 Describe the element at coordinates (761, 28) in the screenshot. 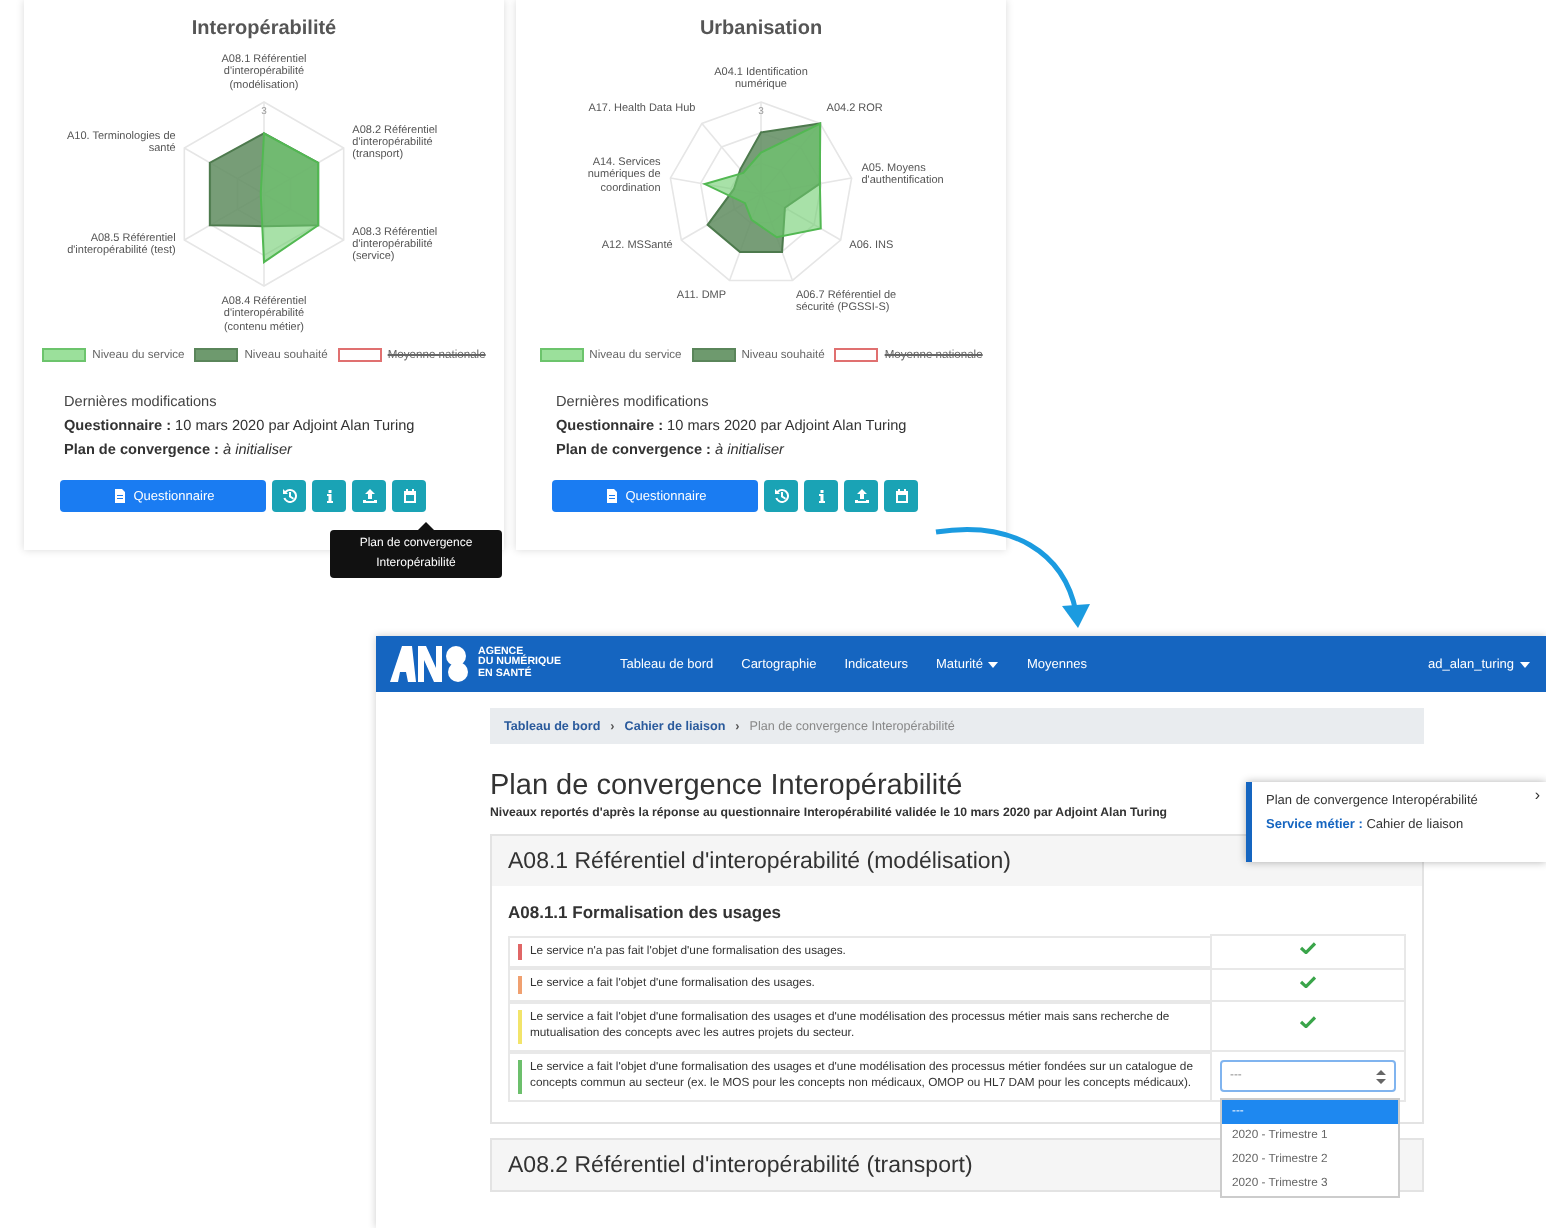

I see `card-title: Urbanisation` at that location.